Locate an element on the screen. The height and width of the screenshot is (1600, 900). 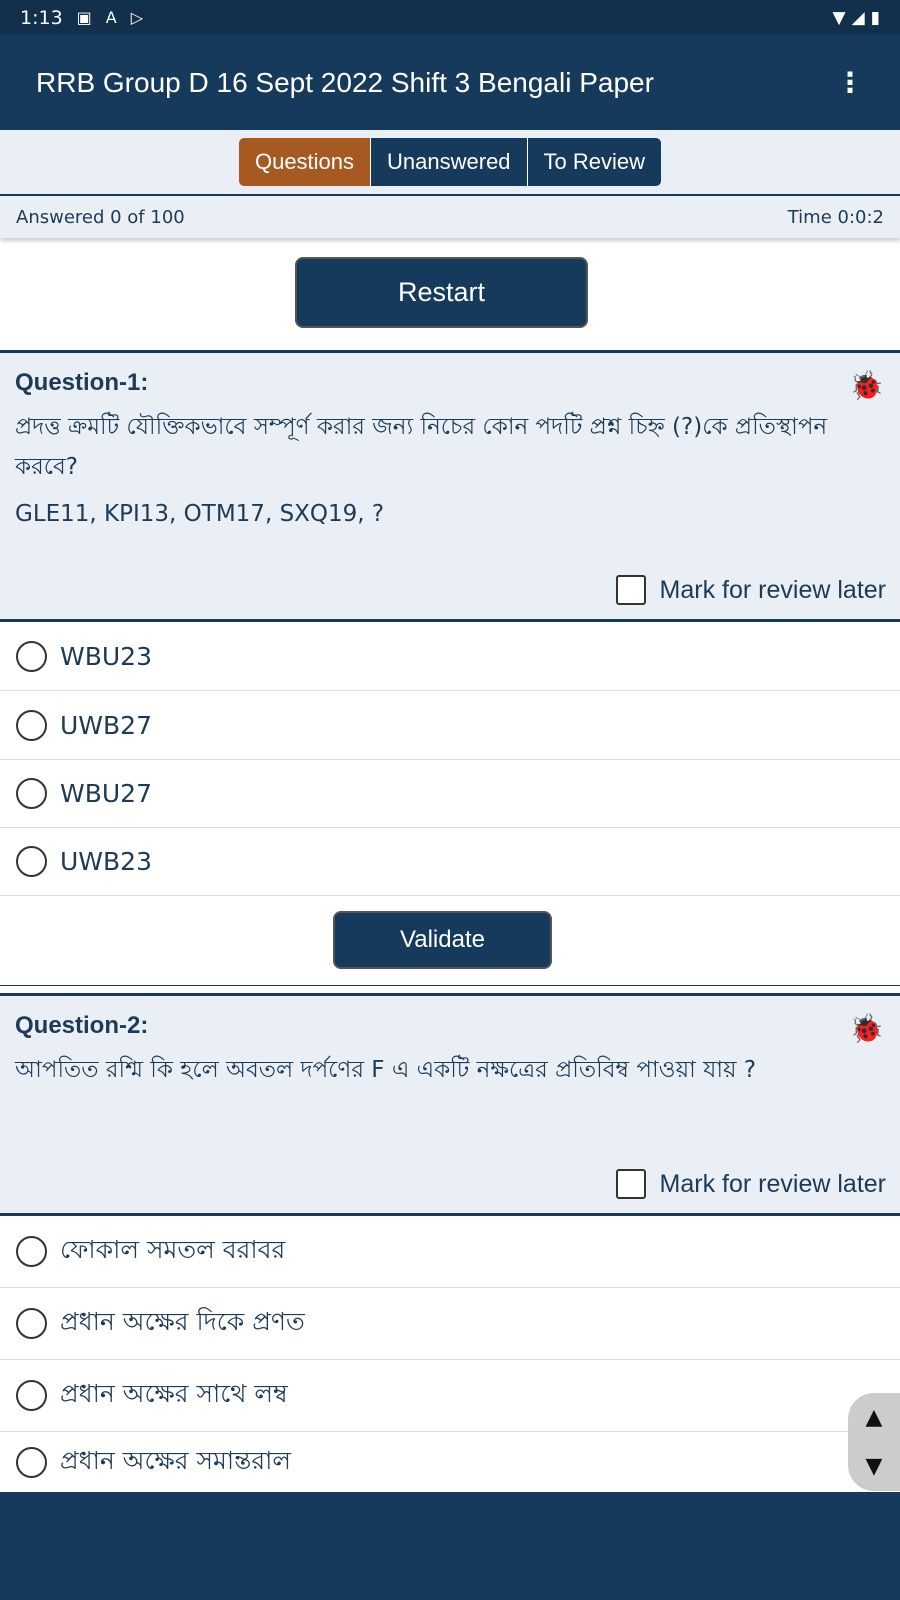
option: প্রধান অক্ষের সাথে লম্ব is located at coordinates (450, 1396).